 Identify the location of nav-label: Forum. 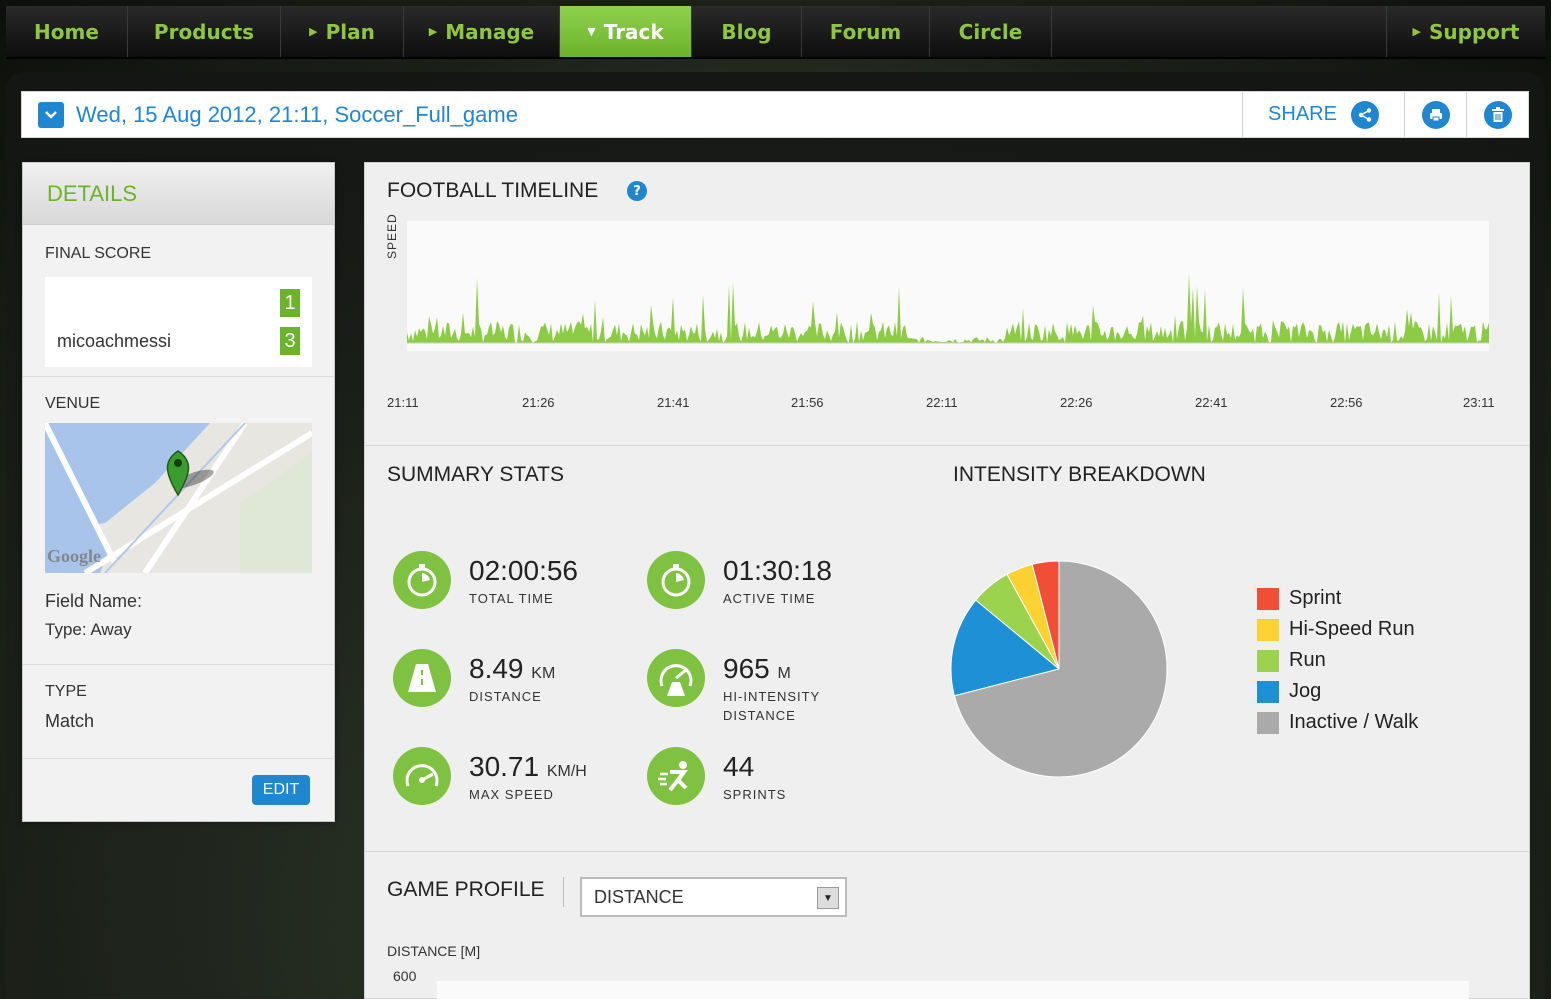
(865, 31).